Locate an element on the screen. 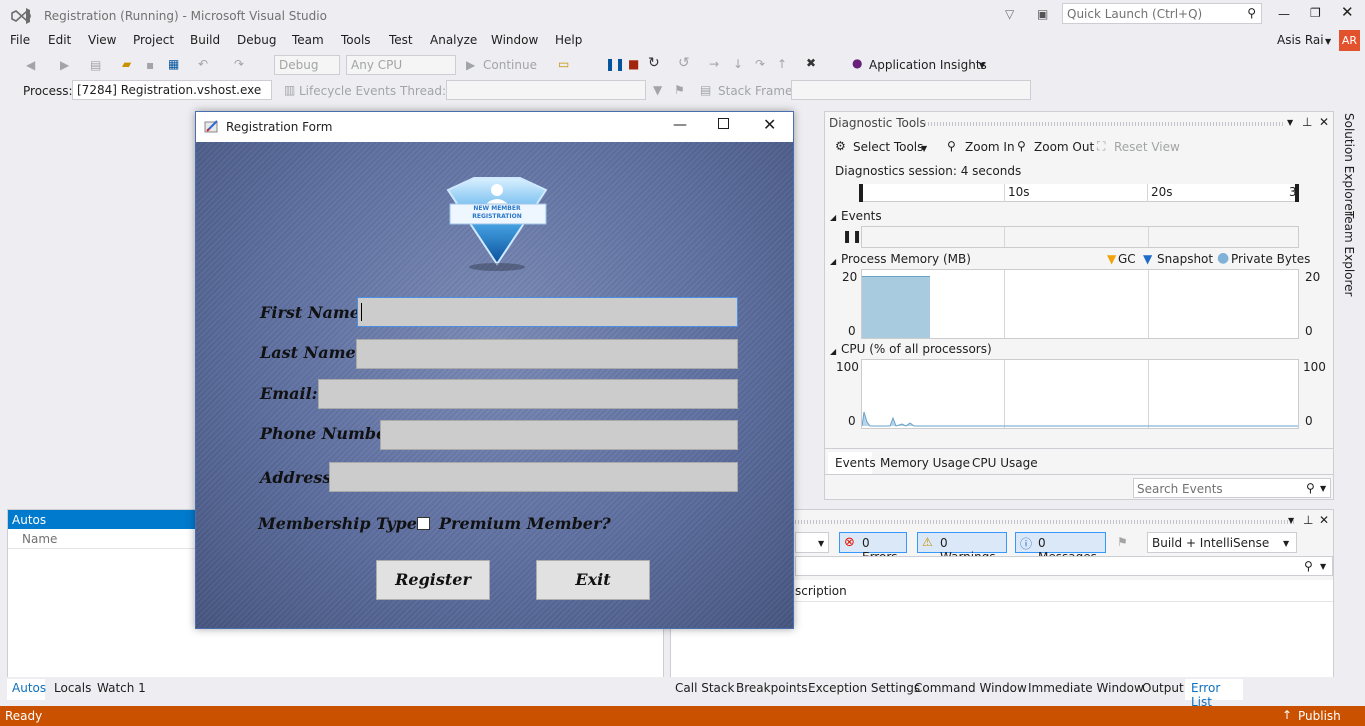 The height and width of the screenshot is (726, 1365). save-all-icon: ▦ is located at coordinates (173, 64).